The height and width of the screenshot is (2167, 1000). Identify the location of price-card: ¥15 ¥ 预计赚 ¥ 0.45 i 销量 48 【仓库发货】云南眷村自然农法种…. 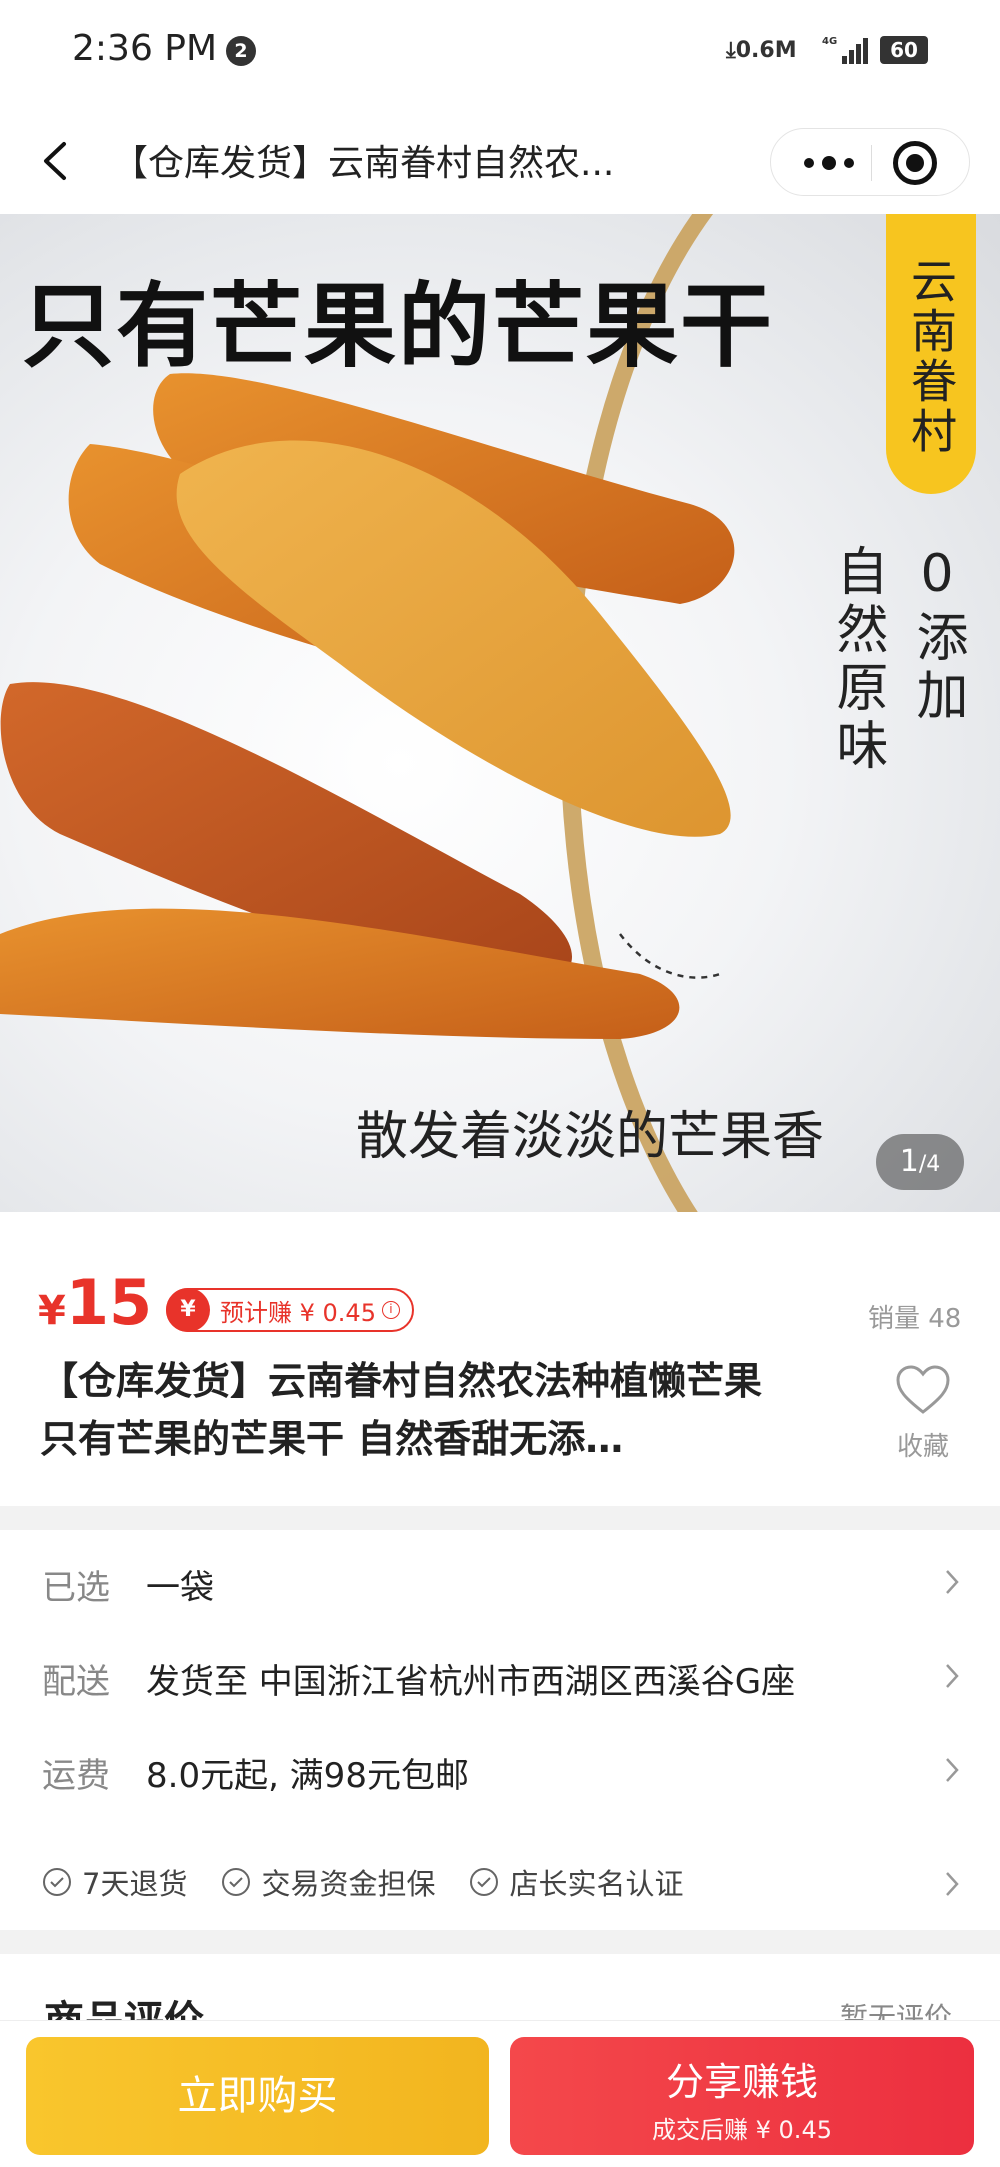
(500, 1359).